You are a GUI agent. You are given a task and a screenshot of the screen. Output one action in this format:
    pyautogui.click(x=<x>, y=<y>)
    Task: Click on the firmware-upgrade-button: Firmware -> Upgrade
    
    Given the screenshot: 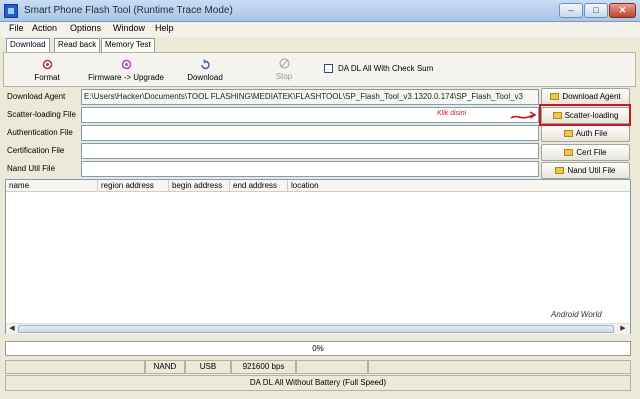 What is the action you would take?
    pyautogui.click(x=126, y=70)
    